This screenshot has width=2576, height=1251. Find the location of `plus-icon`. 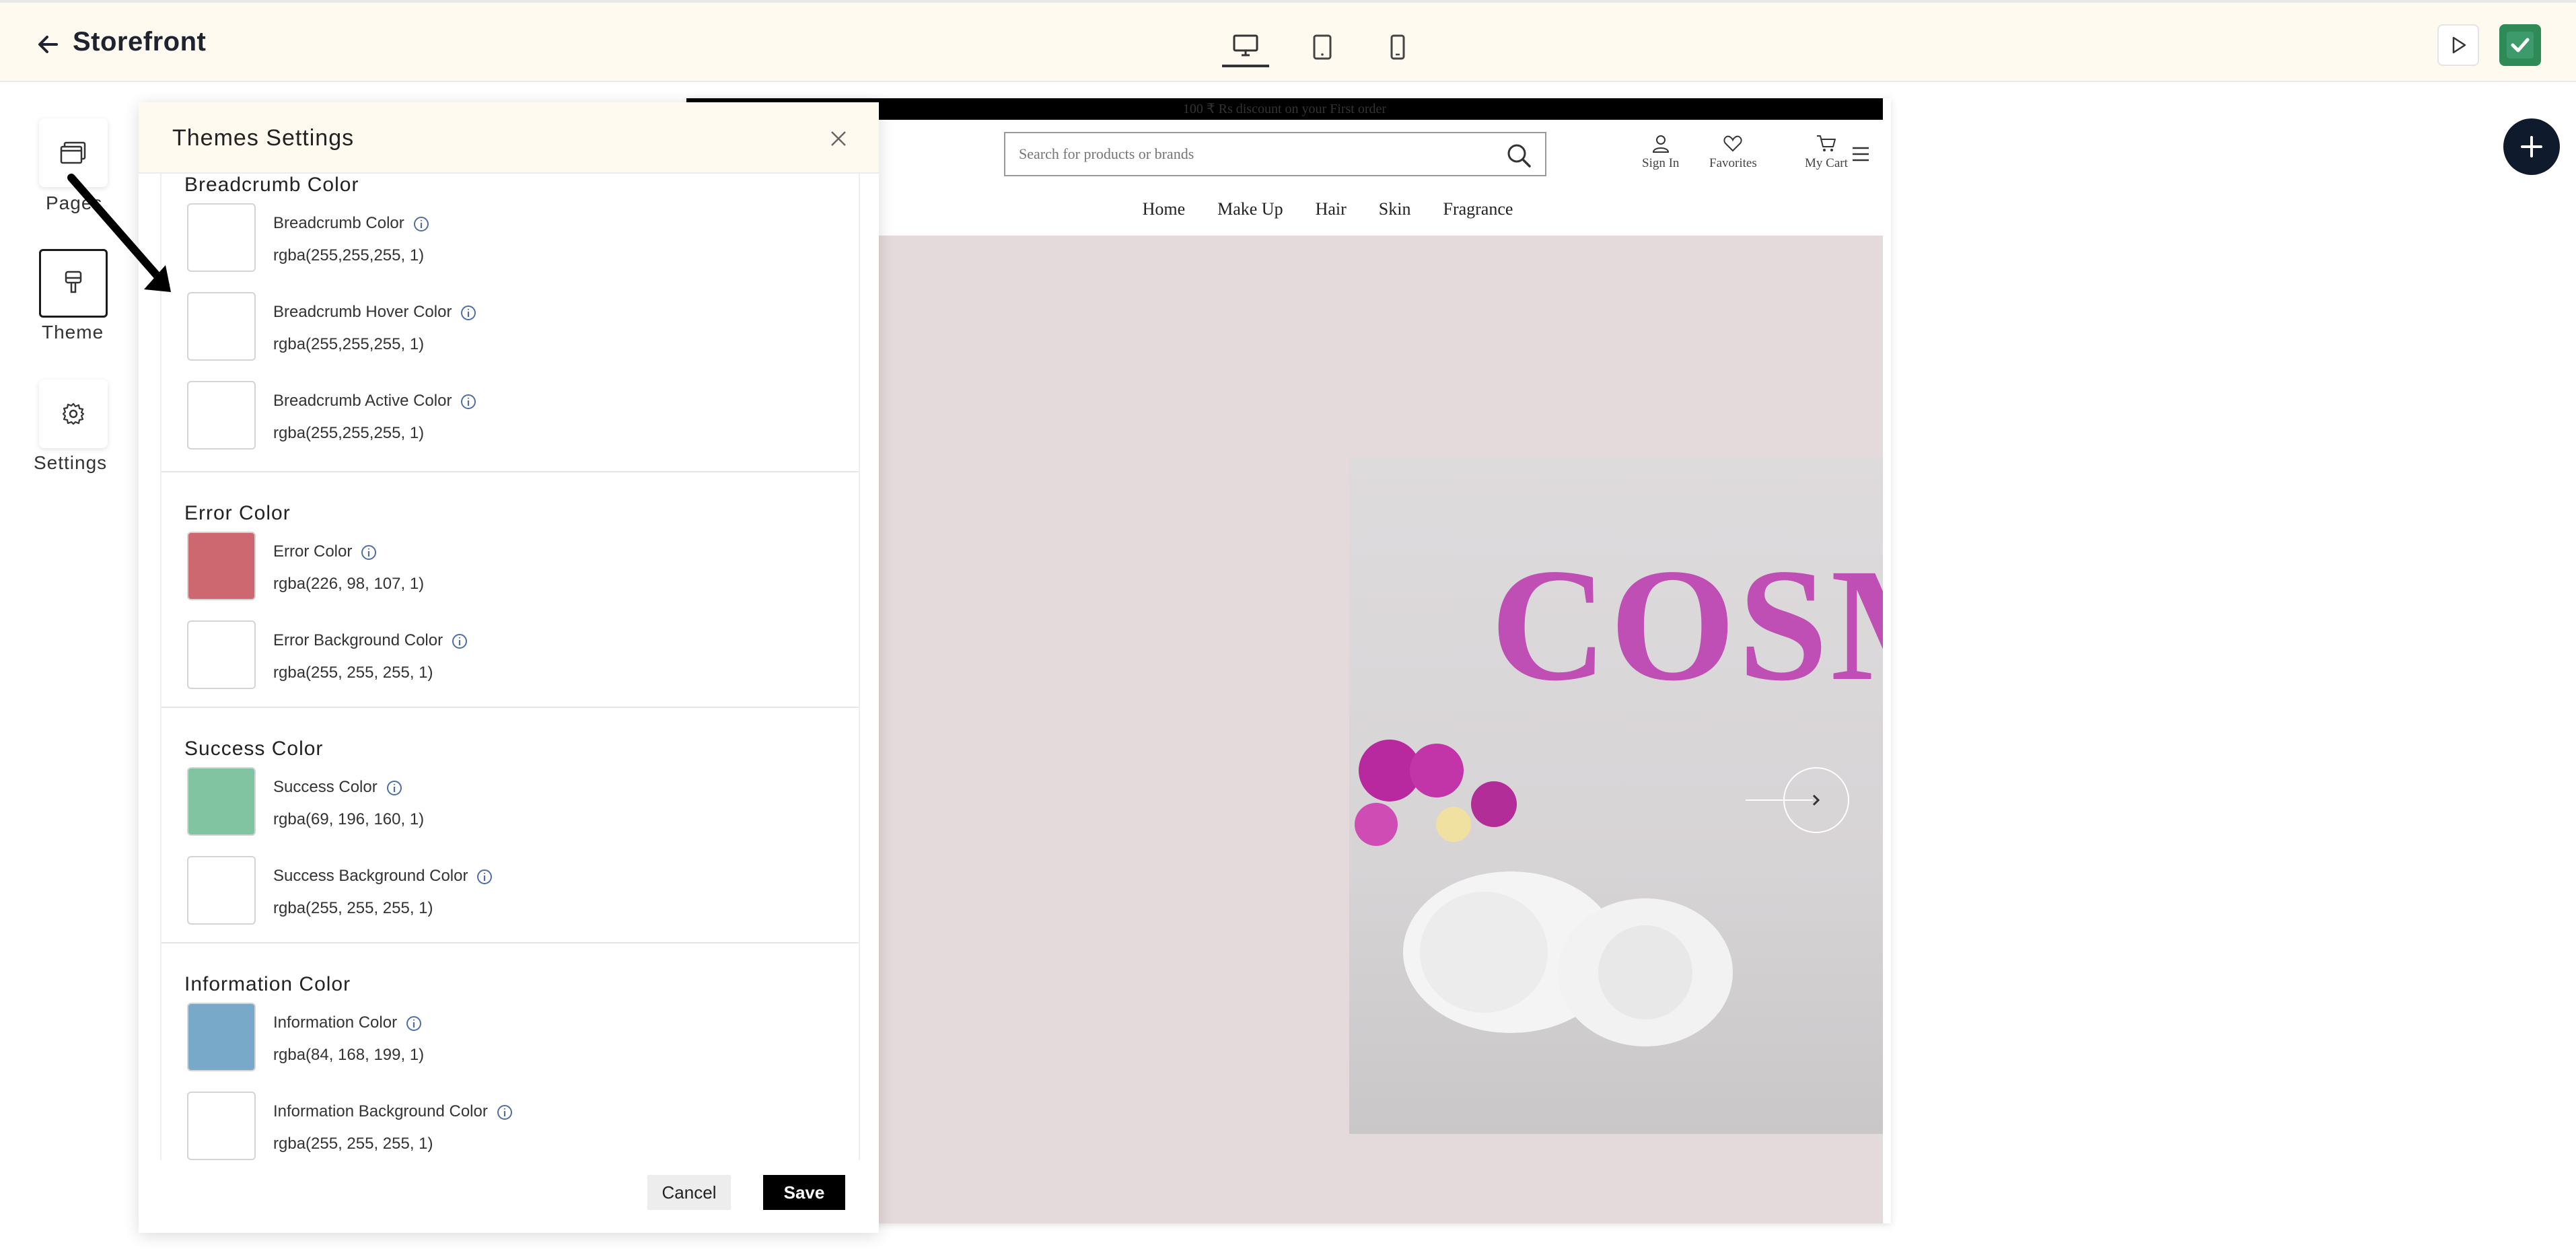

plus-icon is located at coordinates (2531, 146).